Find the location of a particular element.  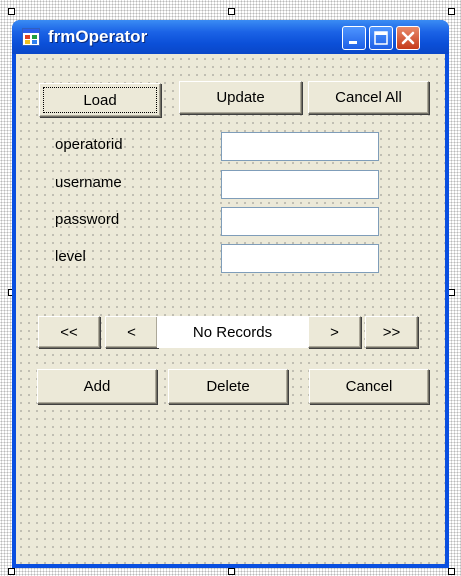

maximize-icon is located at coordinates (381, 38).